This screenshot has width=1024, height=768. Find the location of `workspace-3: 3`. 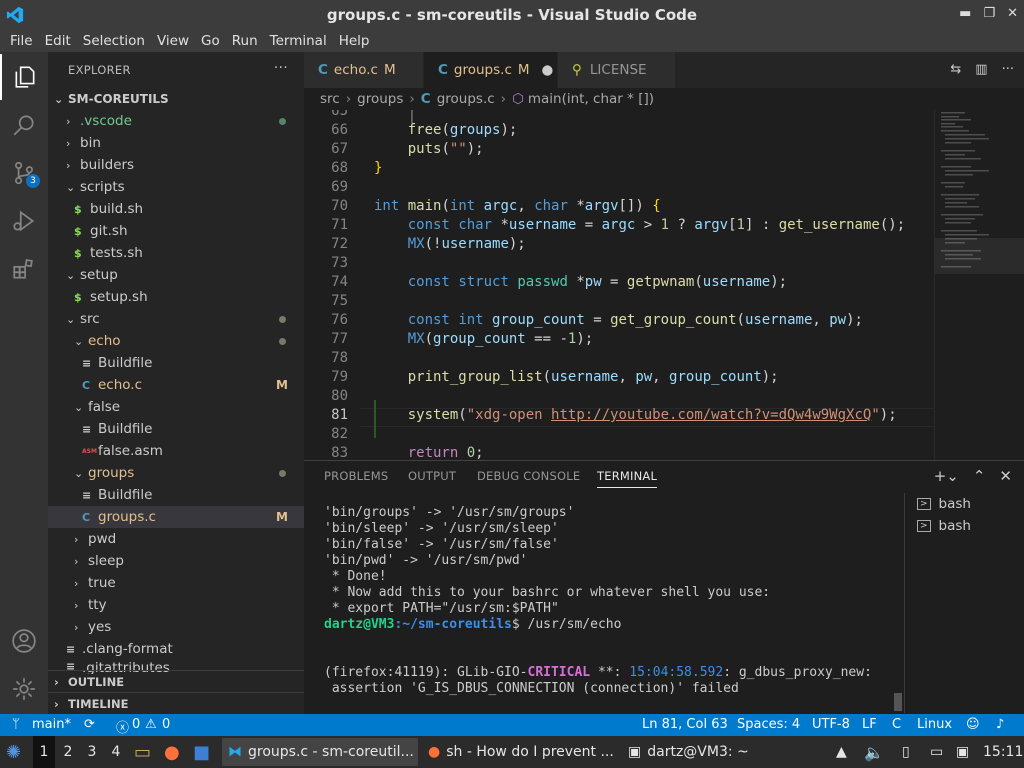

workspace-3: 3 is located at coordinates (92, 752).